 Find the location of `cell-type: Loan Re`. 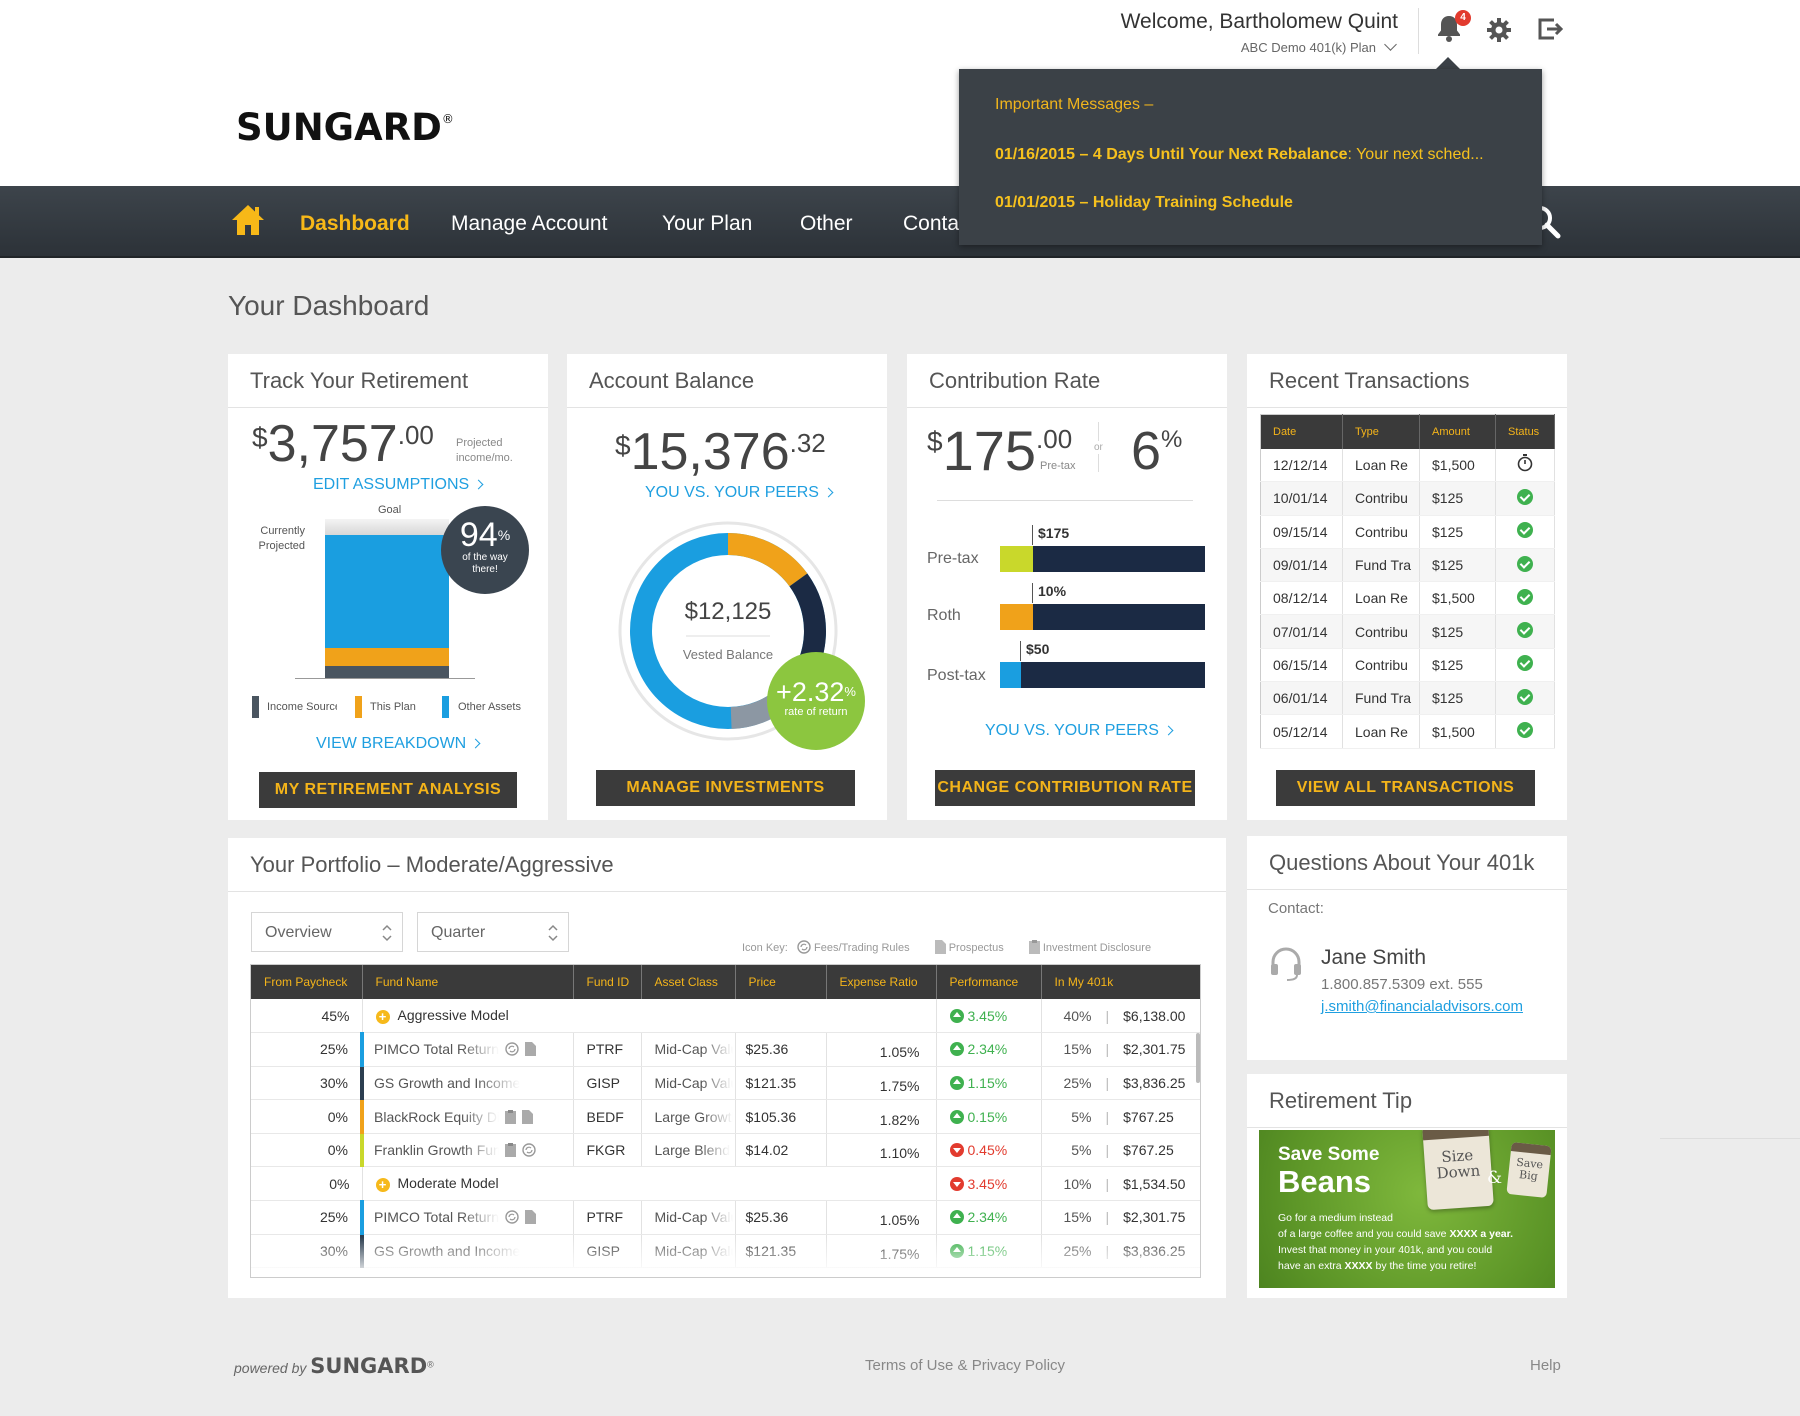

cell-type: Loan Re is located at coordinates (1381, 598).